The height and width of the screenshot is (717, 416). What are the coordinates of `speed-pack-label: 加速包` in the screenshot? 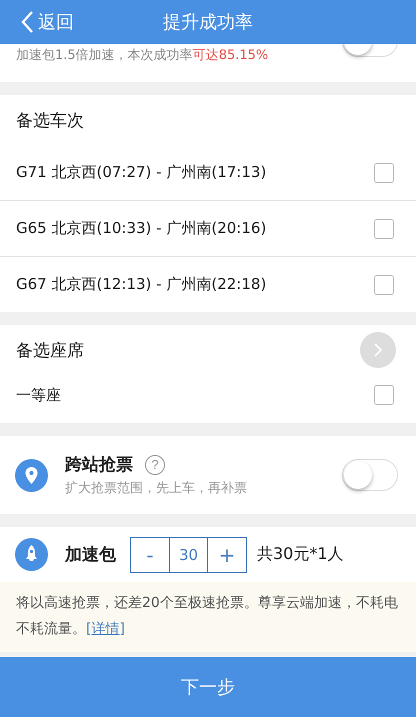 It's located at (90, 555).